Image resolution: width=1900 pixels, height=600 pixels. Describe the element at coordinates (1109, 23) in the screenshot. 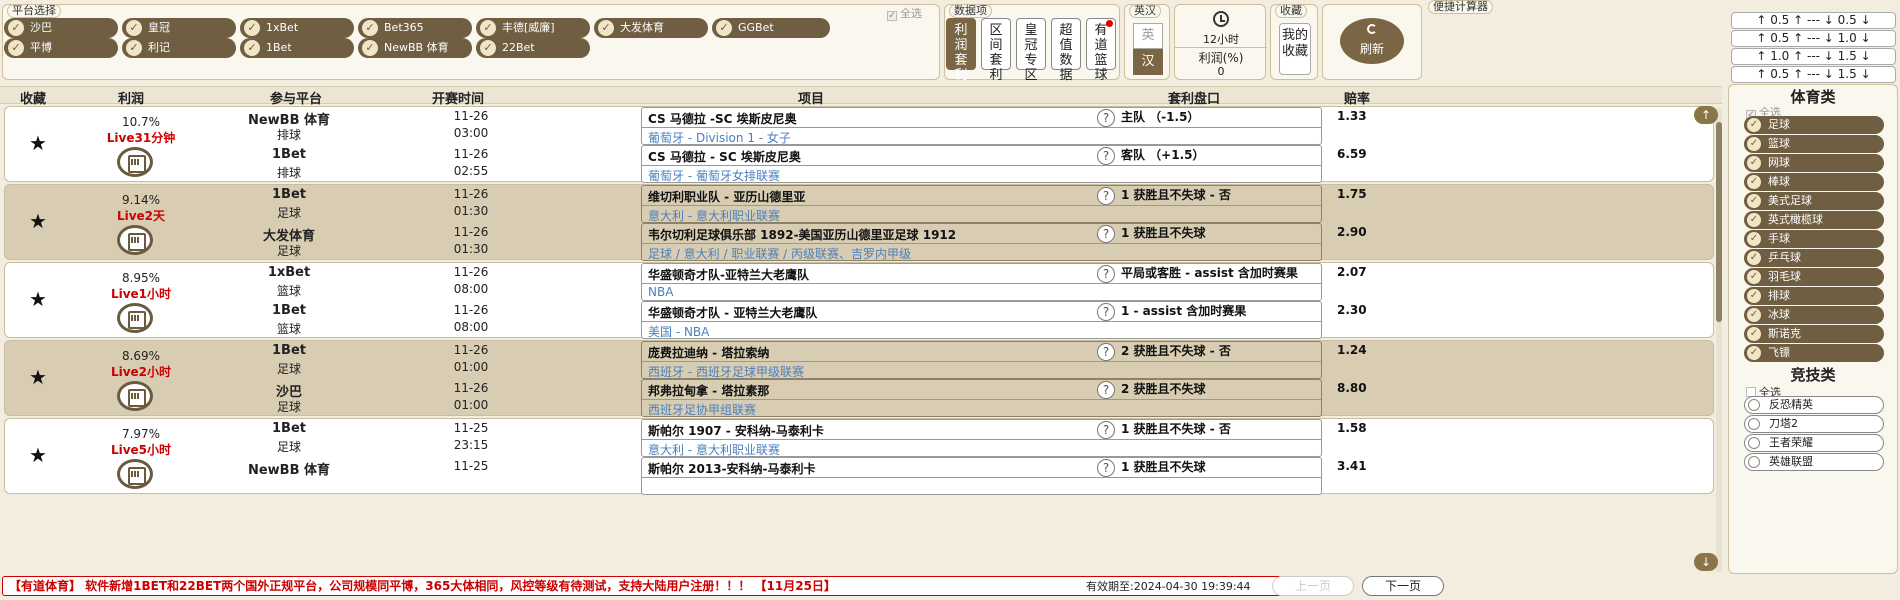

I see `notification-dot` at that location.